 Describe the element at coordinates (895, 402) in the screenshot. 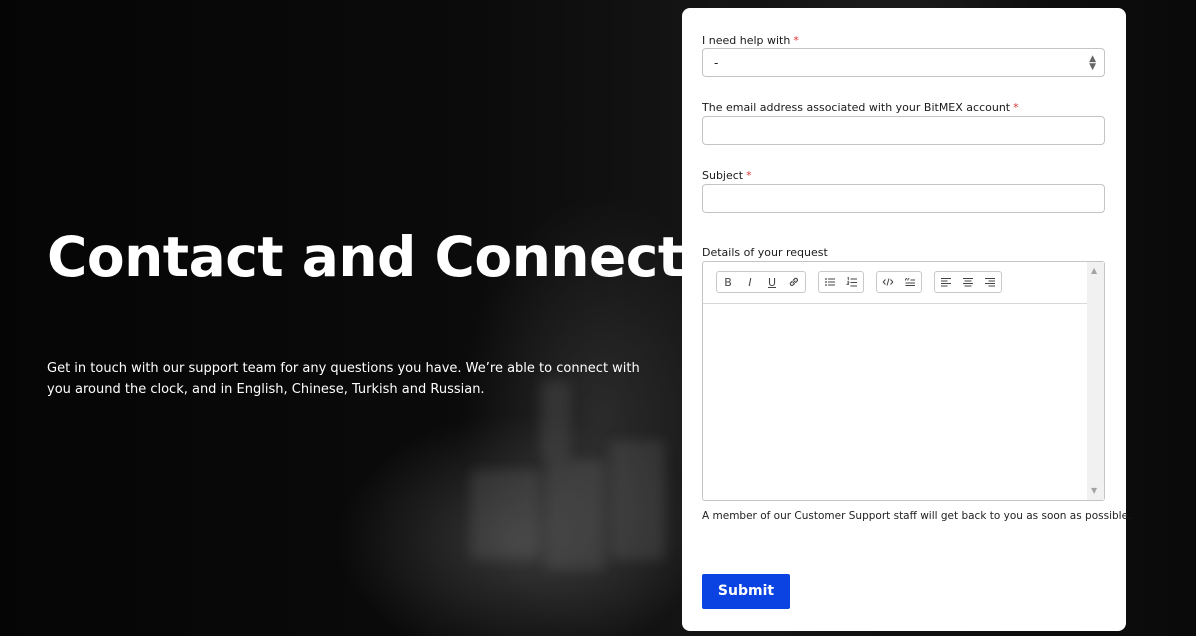

I see `details-textarea` at that location.